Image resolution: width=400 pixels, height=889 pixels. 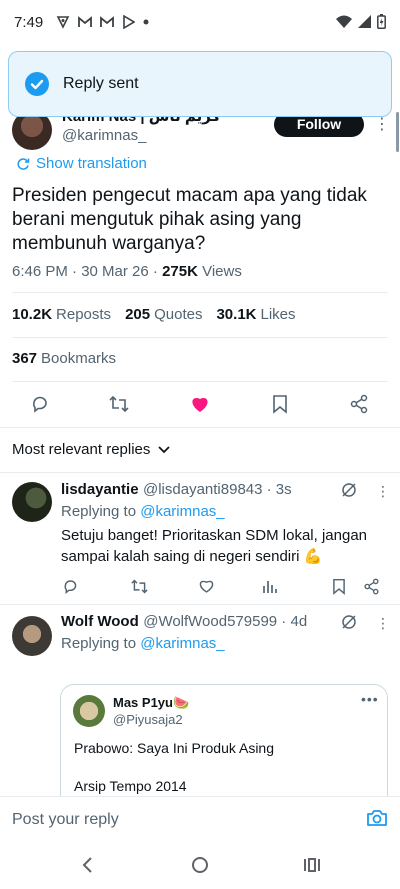 I want to click on back-nav-button, so click(x=88, y=865).